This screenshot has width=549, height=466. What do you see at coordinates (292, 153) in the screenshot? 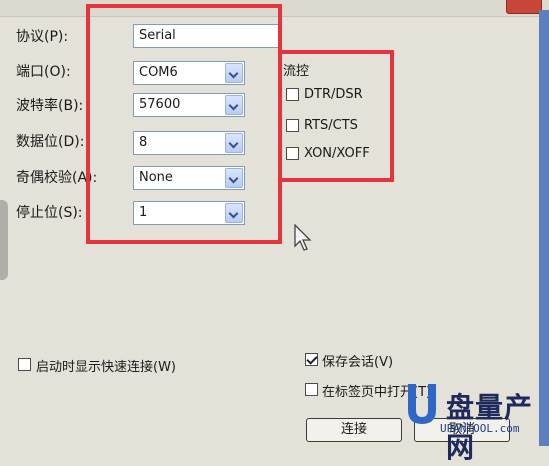
I see `xon-xoff-checkbox` at bounding box center [292, 153].